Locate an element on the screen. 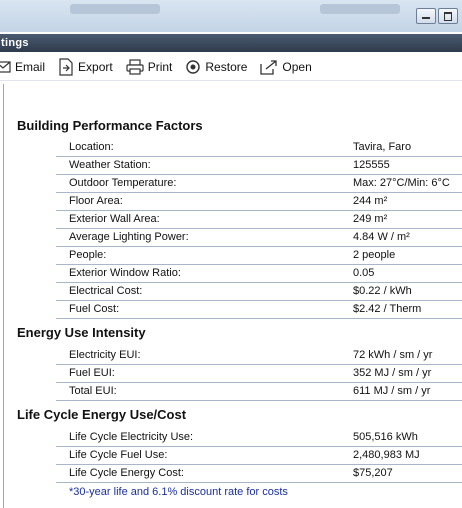 The height and width of the screenshot is (508, 462). print-label: Print is located at coordinates (160, 66).